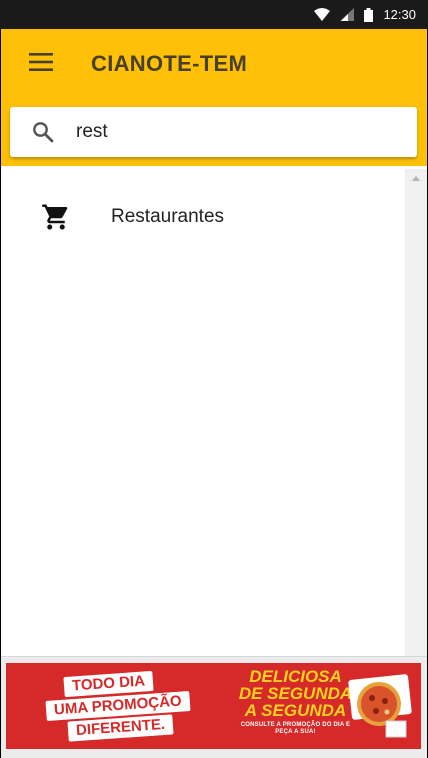 This screenshot has height=758, width=428. I want to click on wifi-icon, so click(322, 14).